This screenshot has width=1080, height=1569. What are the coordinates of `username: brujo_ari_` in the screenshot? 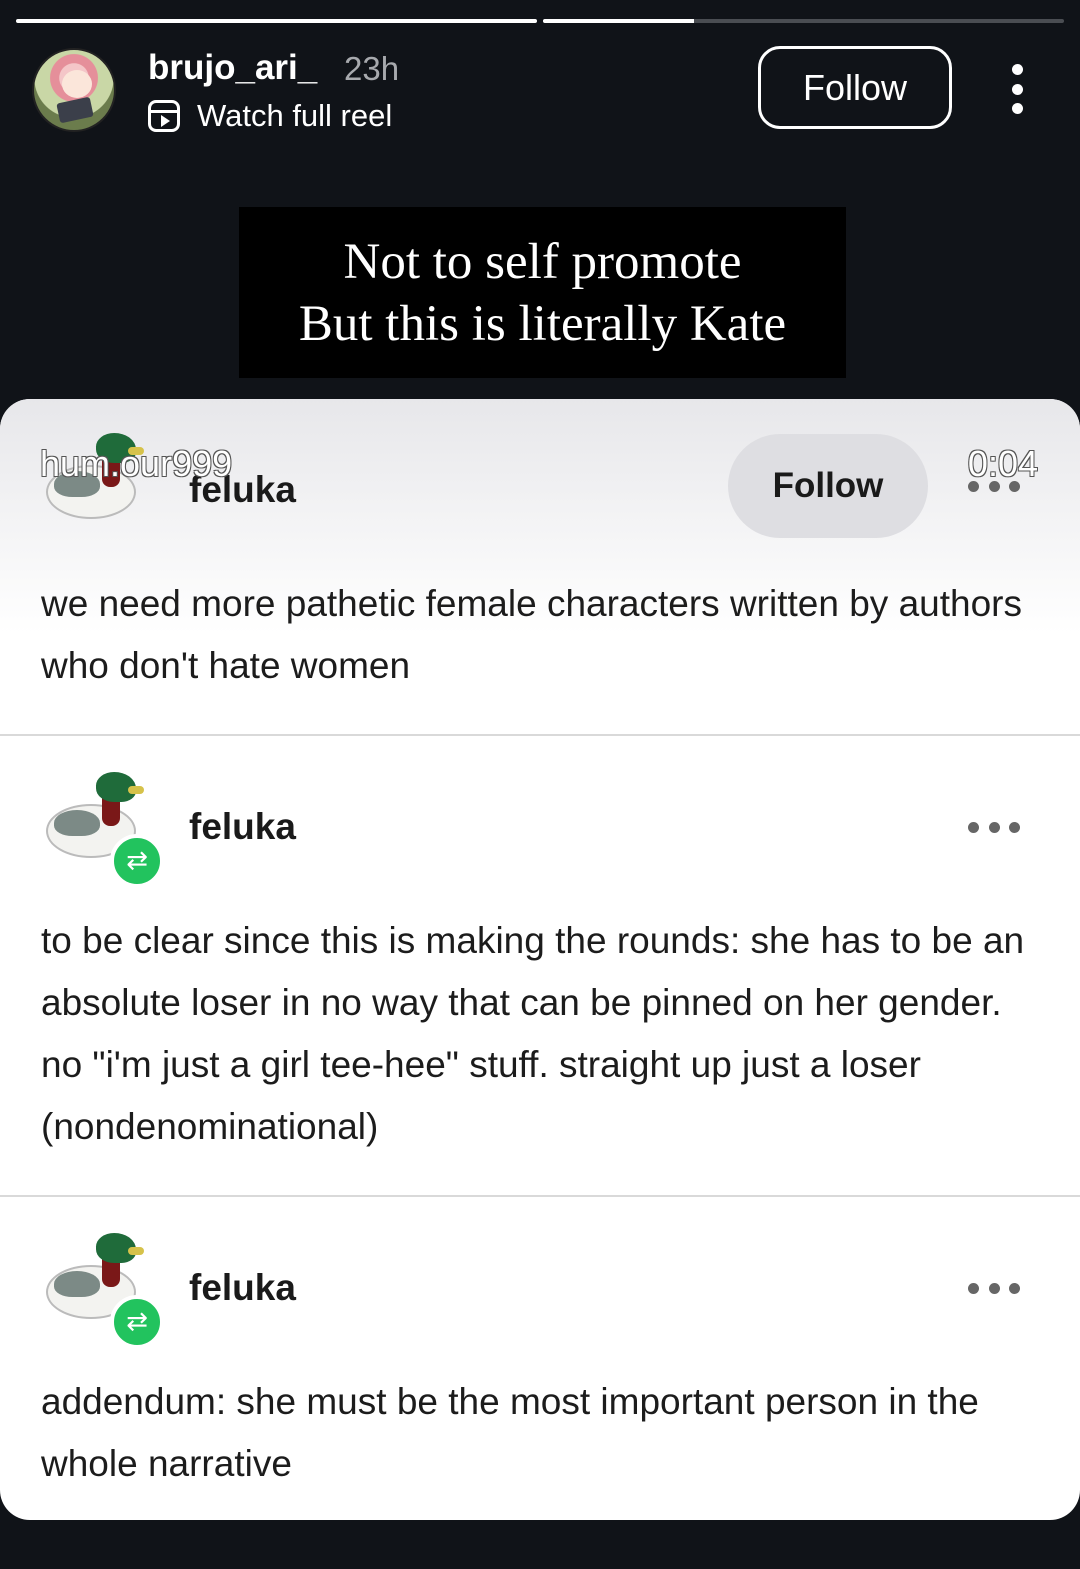 It's located at (232, 68).